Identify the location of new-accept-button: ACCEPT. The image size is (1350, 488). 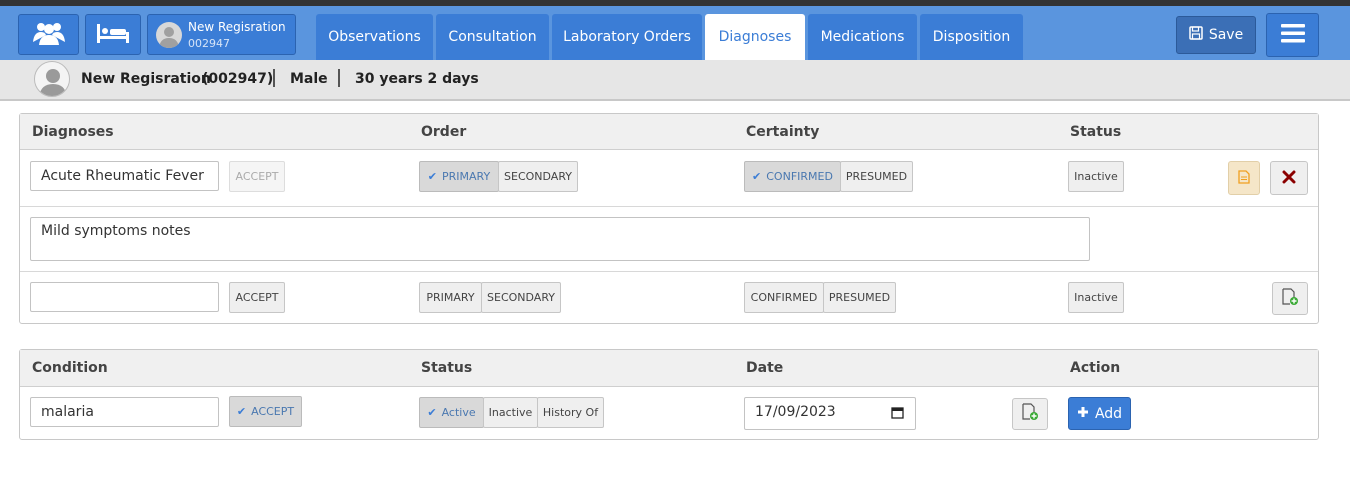
(257, 297).